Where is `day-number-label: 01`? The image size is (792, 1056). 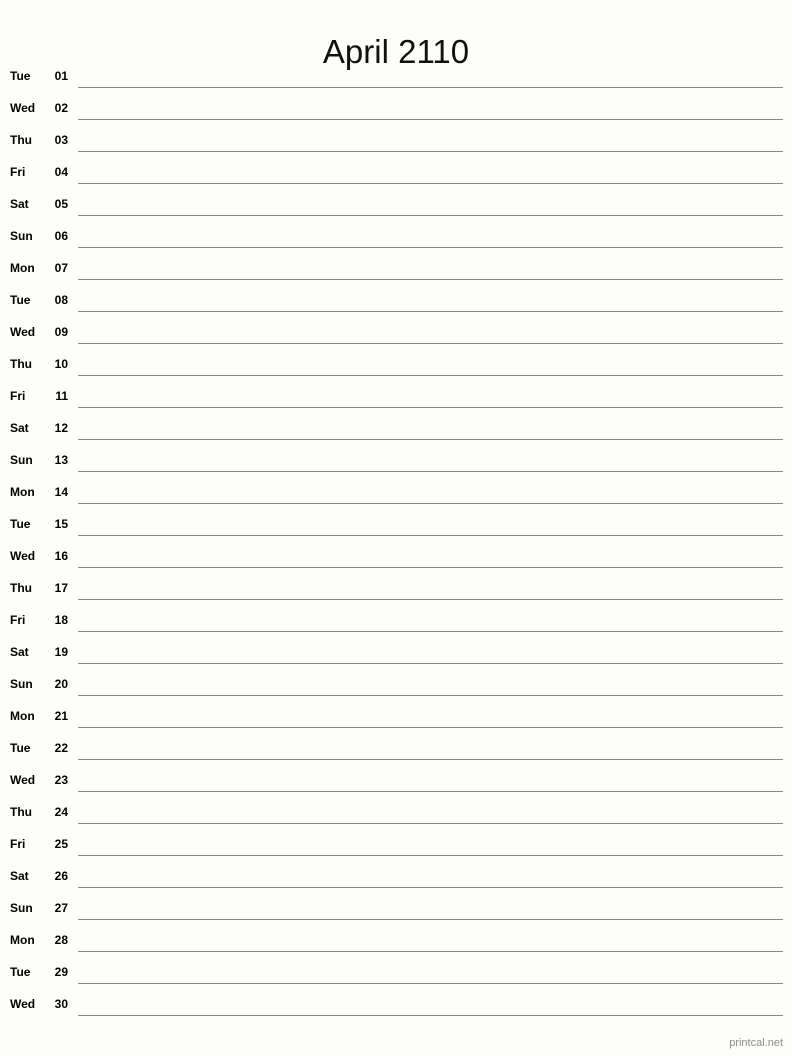
day-number-label: 01 is located at coordinates (61, 76).